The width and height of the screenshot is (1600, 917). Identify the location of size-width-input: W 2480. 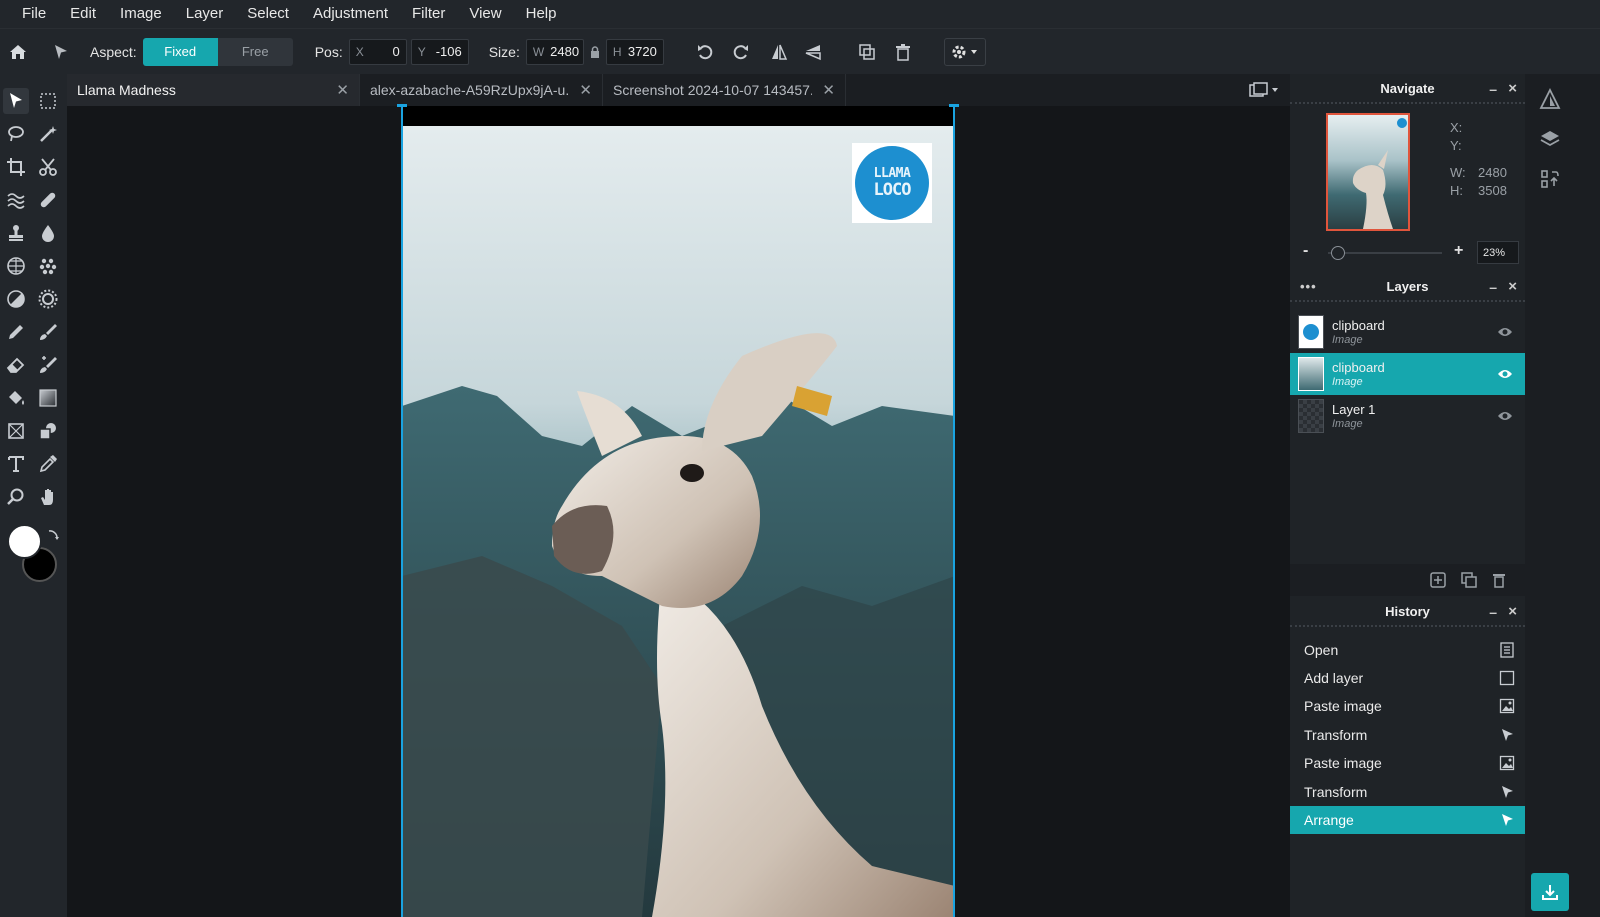
(554, 51).